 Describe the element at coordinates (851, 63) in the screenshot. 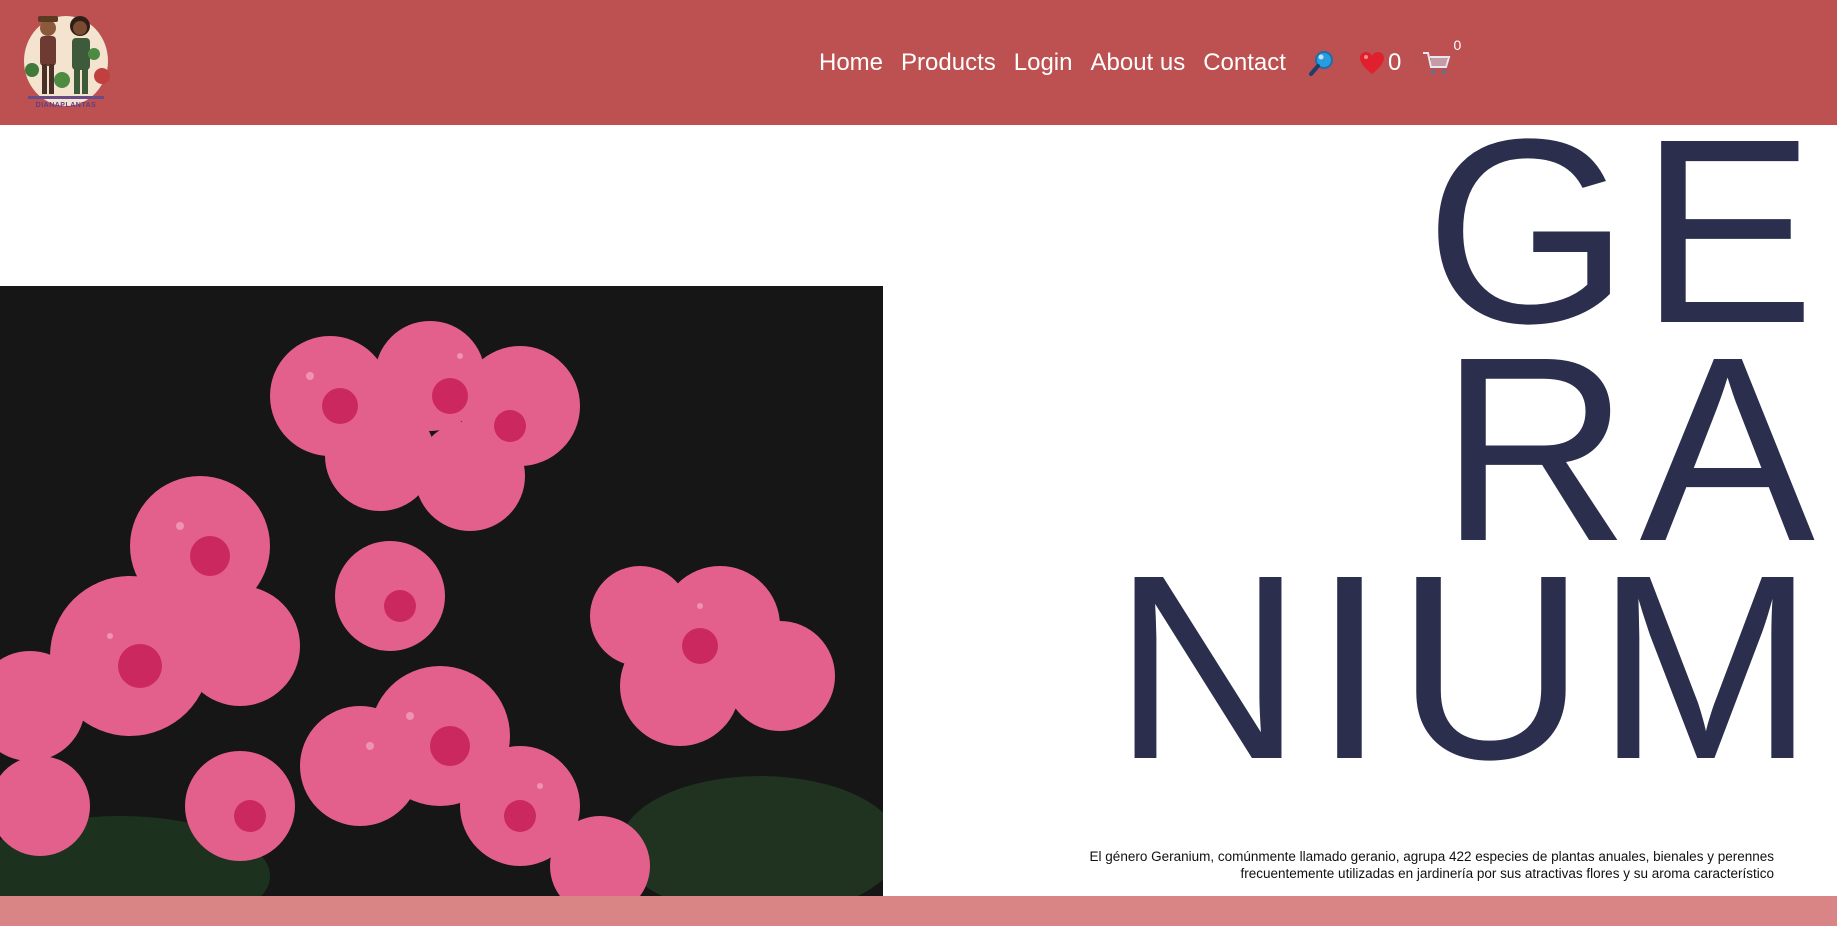

I see `nav-home: Home` at that location.